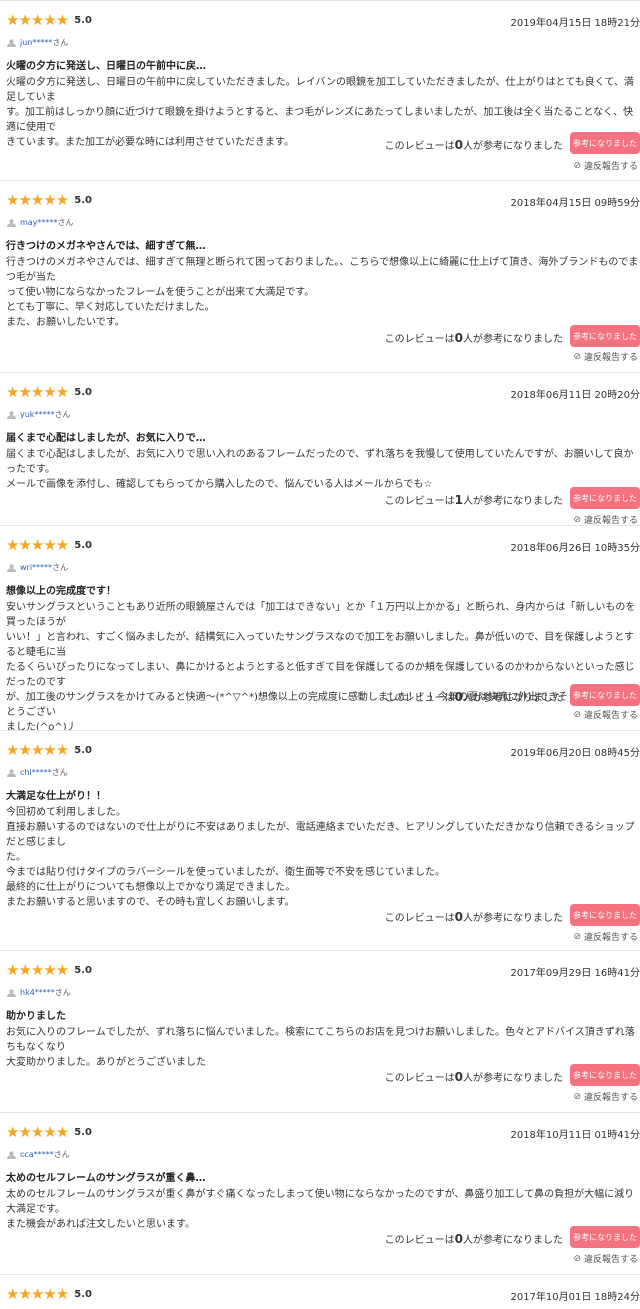 The width and height of the screenshot is (640, 1309). I want to click on reviewer-name: cca*****, so click(37, 1154).